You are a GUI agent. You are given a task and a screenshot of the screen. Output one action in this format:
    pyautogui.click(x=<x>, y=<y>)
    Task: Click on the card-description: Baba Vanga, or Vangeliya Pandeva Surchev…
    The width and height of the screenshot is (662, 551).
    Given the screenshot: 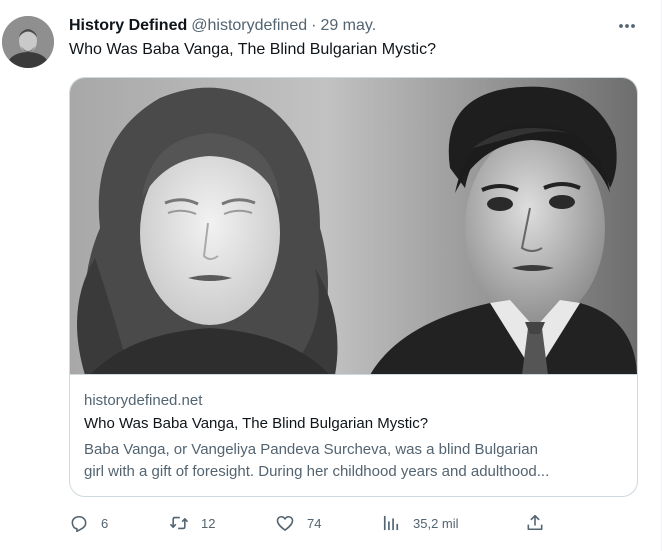 What is the action you would take?
    pyautogui.click(x=356, y=461)
    